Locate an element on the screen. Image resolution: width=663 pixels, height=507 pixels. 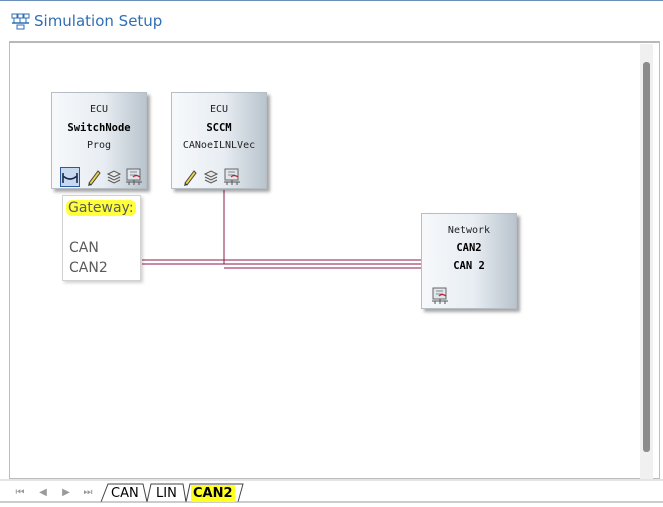
first-page-button: ⏮ is located at coordinates (20, 493).